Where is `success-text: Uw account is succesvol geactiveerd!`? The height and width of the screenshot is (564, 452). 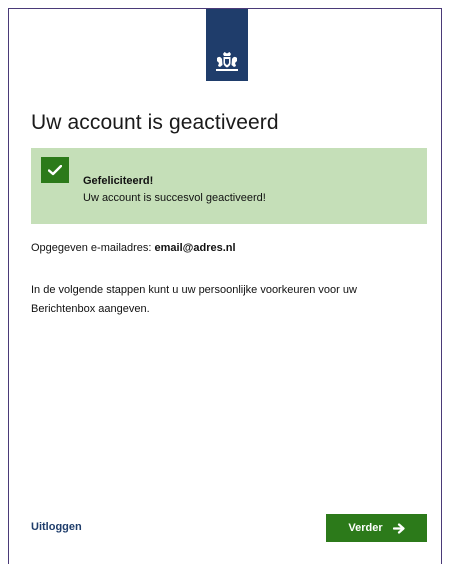
success-text: Uw account is succesvol geactiveerd! is located at coordinates (174, 198).